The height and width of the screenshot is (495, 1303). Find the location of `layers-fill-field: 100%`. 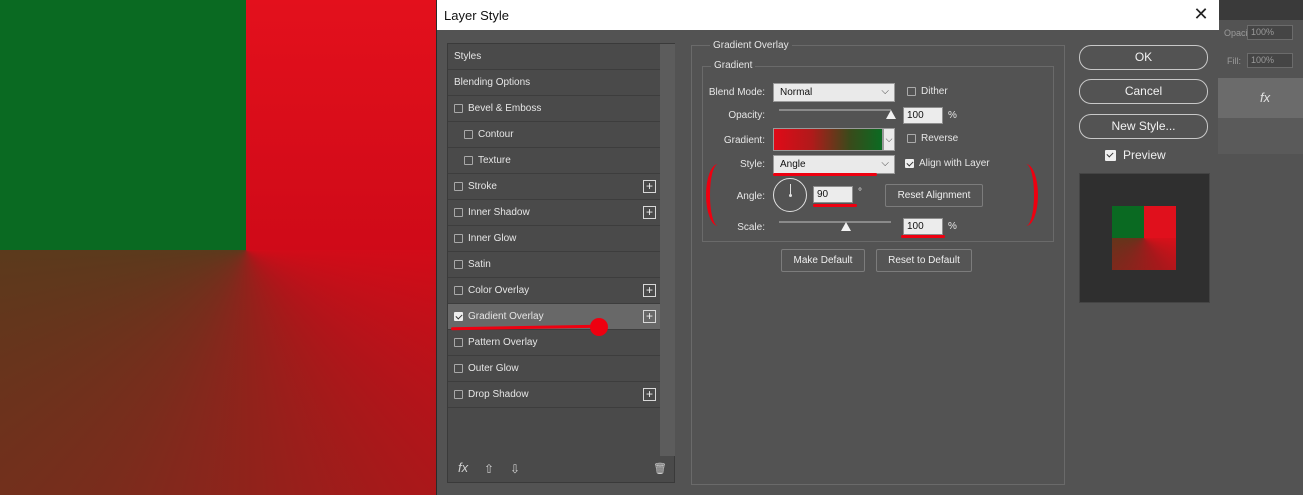

layers-fill-field: 100% is located at coordinates (1270, 60).